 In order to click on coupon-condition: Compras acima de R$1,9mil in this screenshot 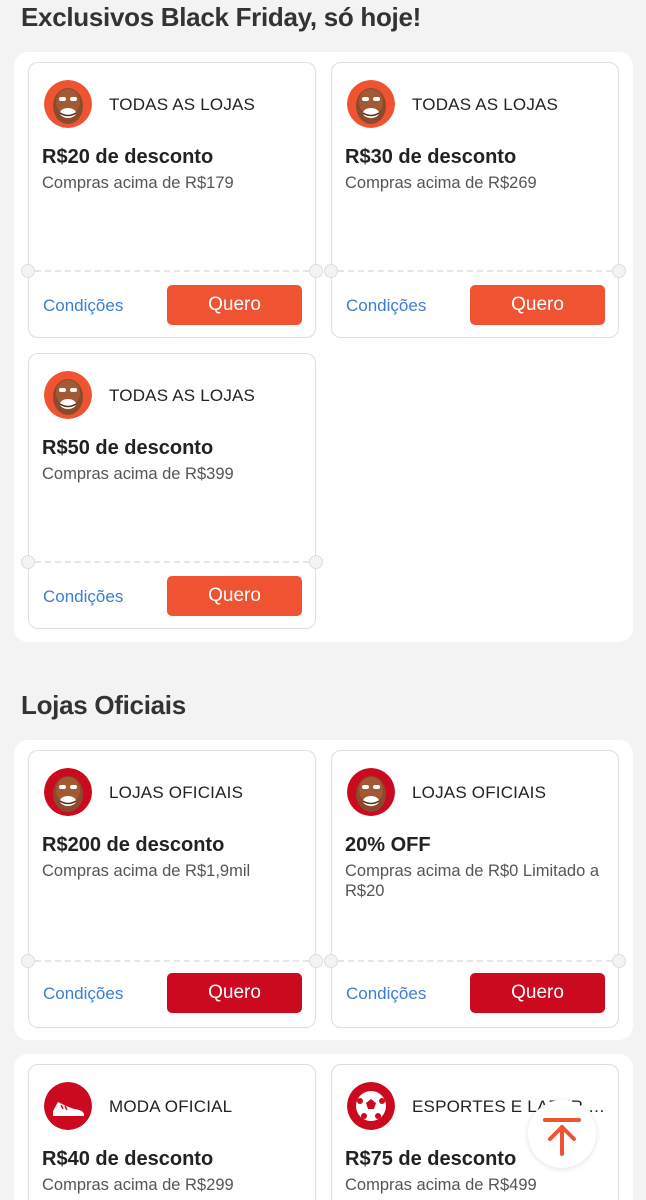, I will do `click(146, 871)`.